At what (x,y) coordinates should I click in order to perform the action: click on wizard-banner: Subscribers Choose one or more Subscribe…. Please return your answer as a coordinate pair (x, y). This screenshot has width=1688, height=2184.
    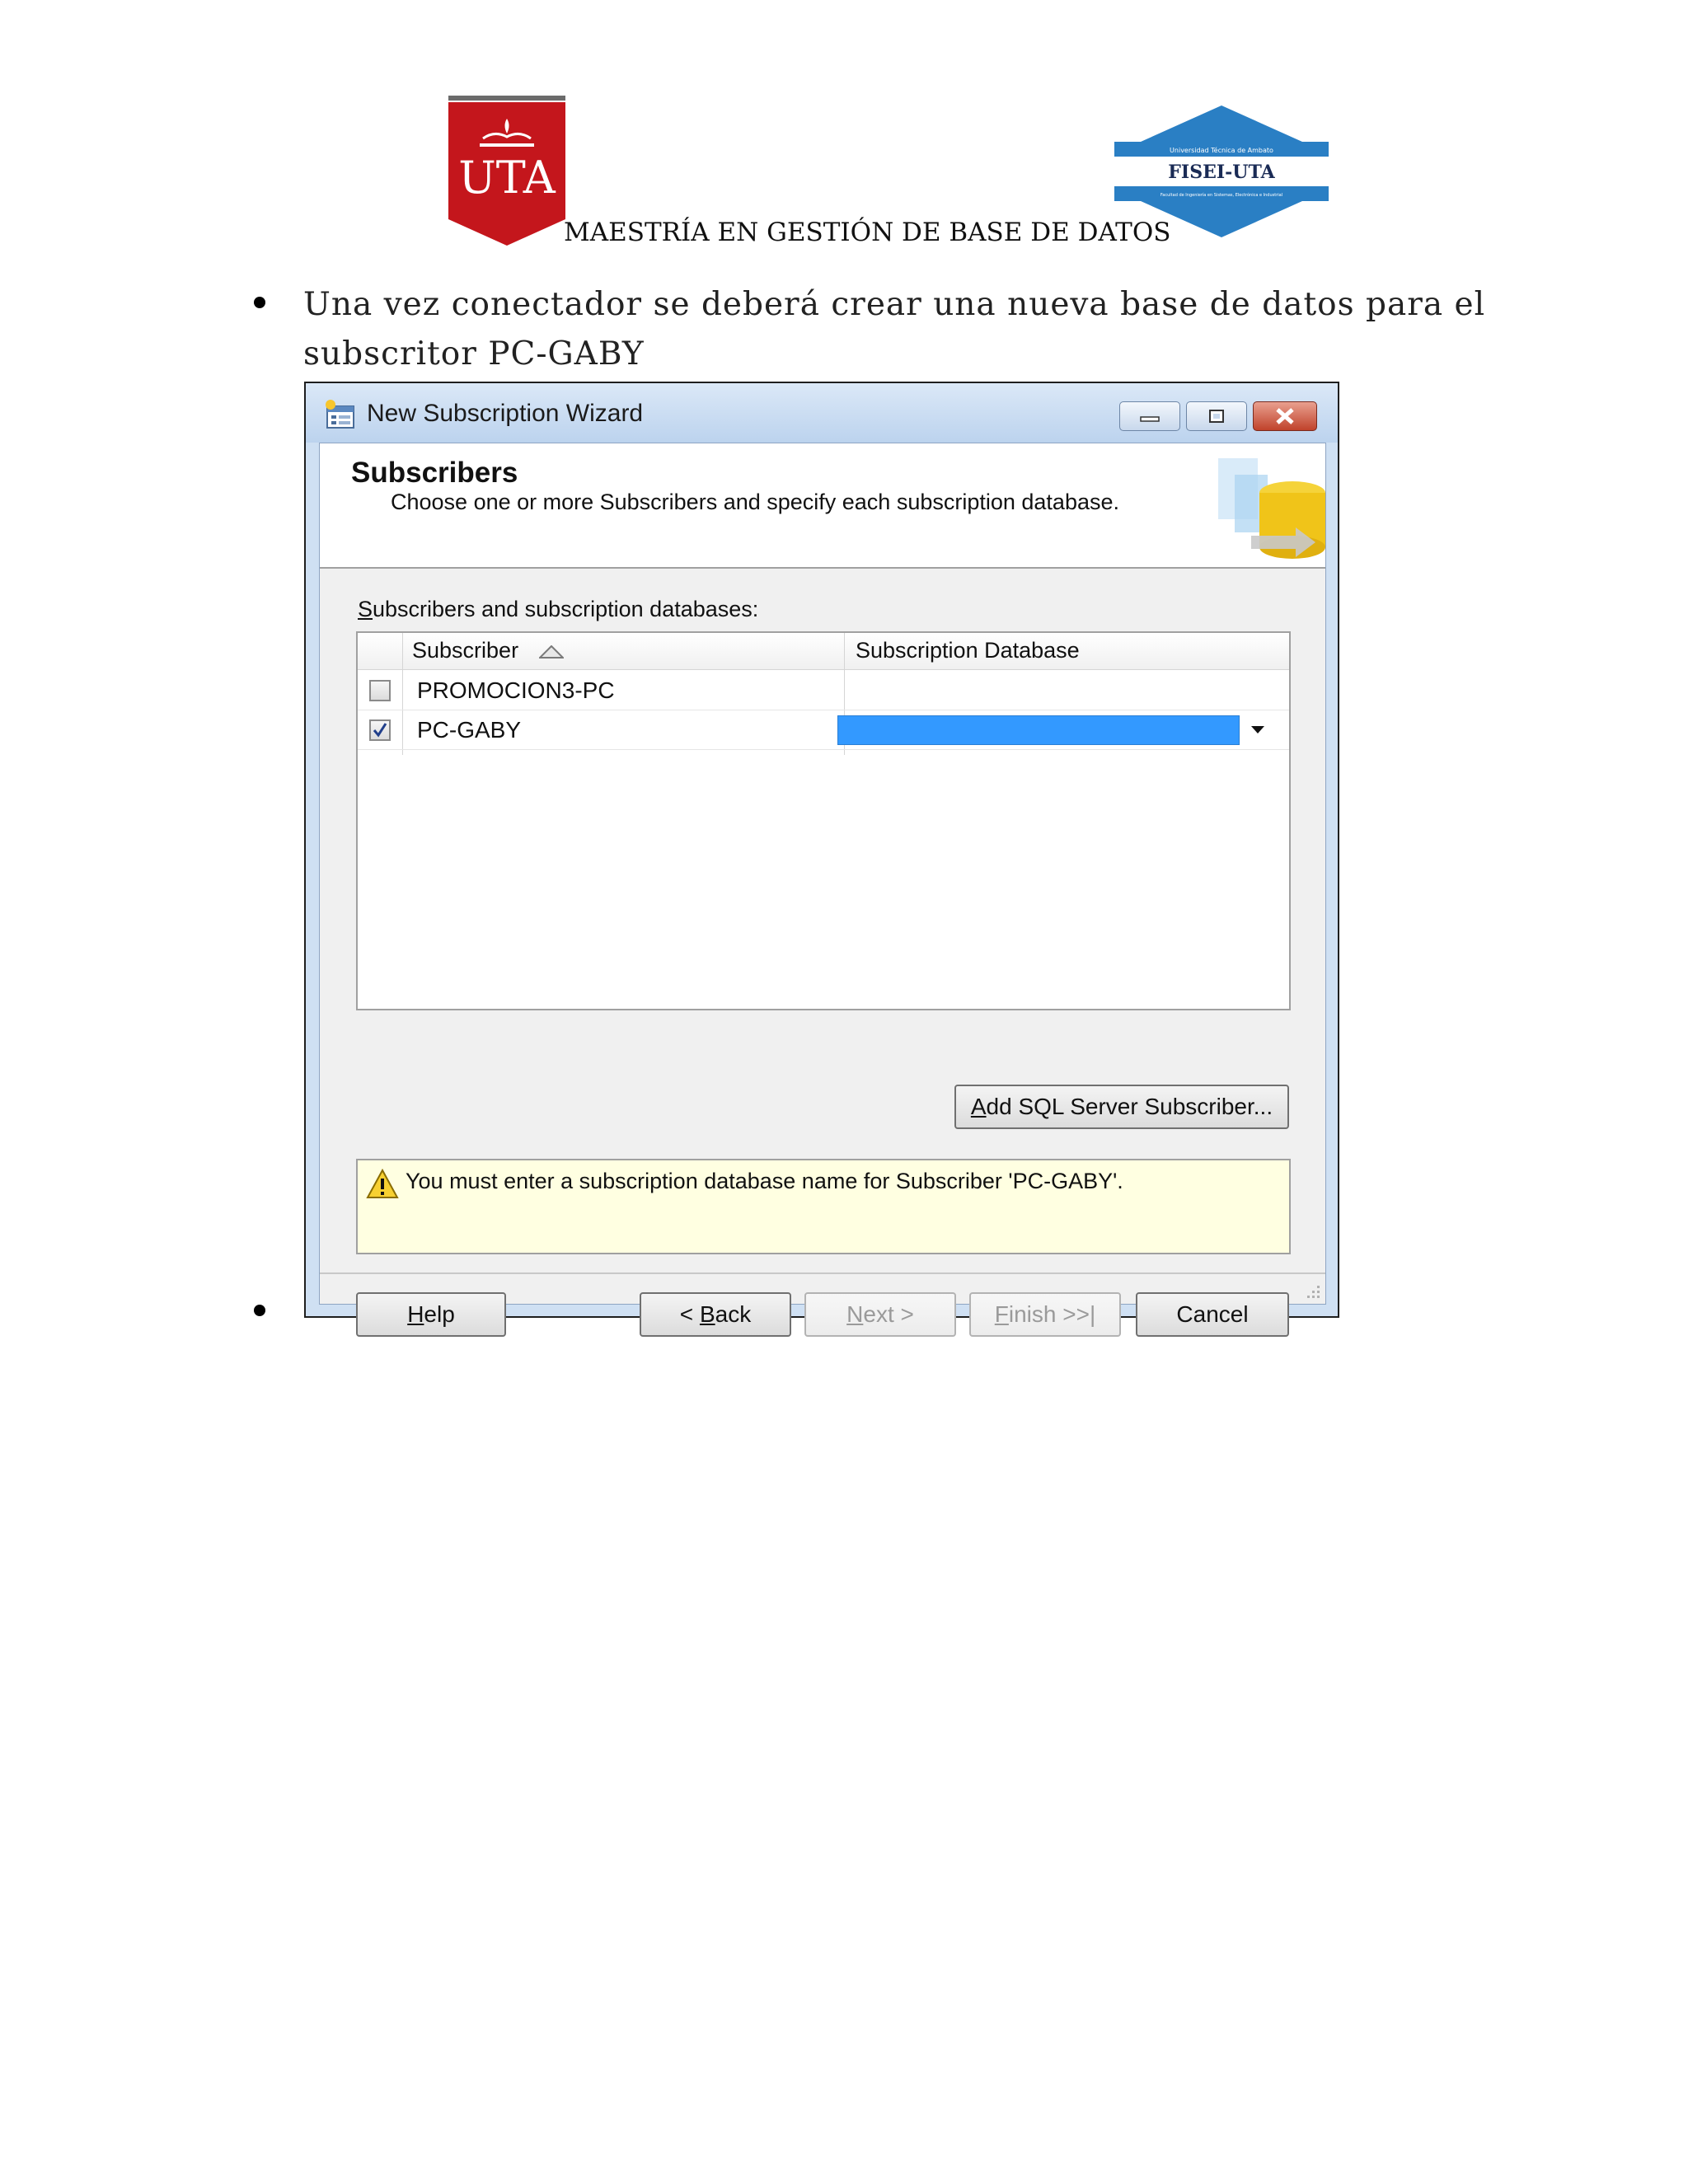
    Looking at the image, I should click on (822, 506).